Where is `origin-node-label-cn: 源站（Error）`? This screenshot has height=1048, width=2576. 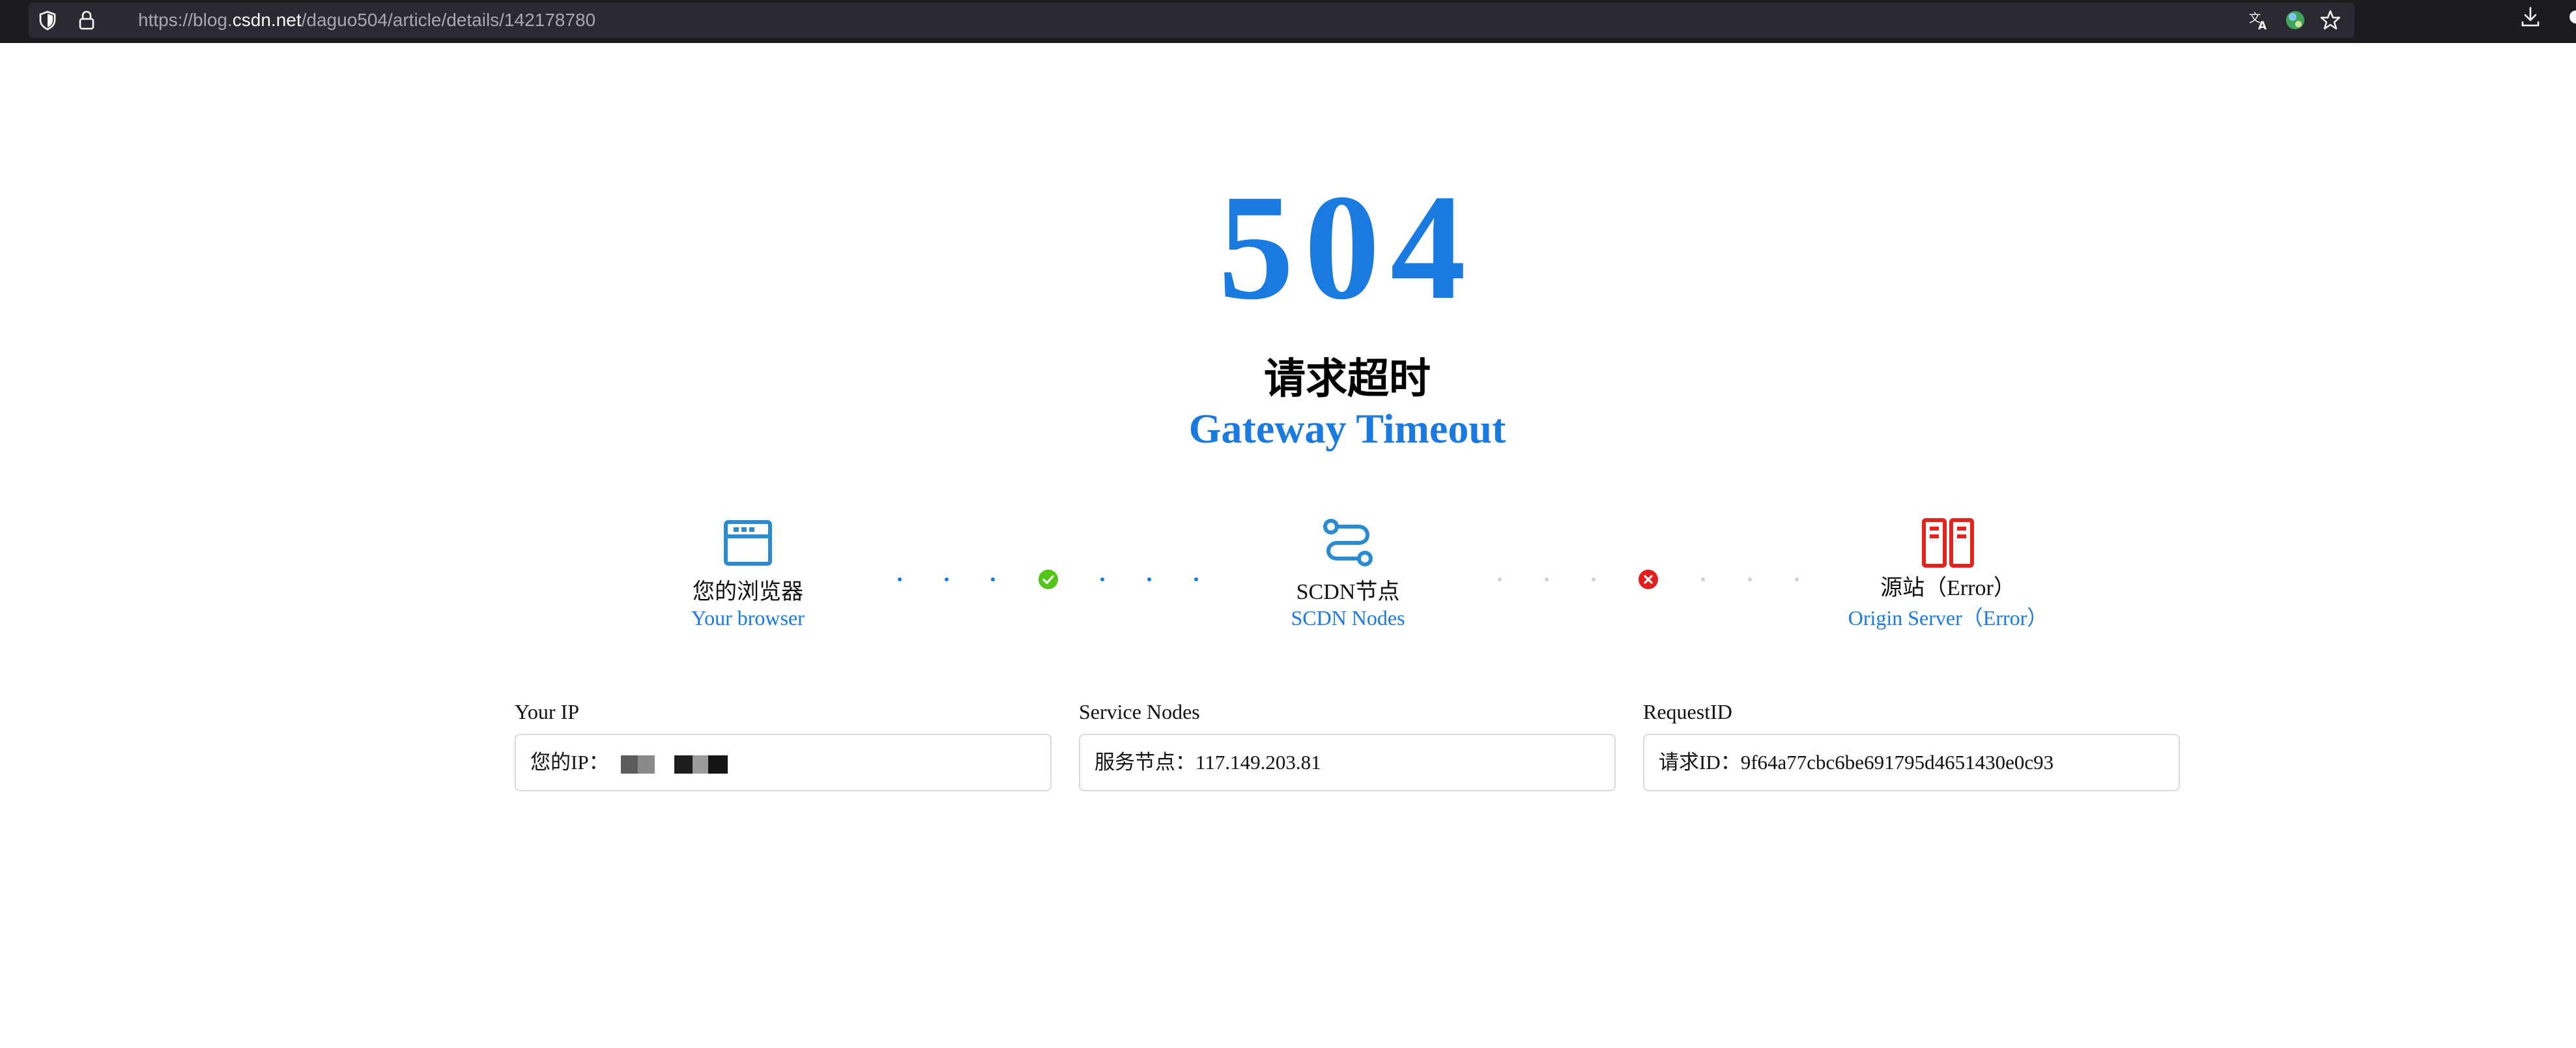 origin-node-label-cn: 源站（Error） is located at coordinates (1948, 588).